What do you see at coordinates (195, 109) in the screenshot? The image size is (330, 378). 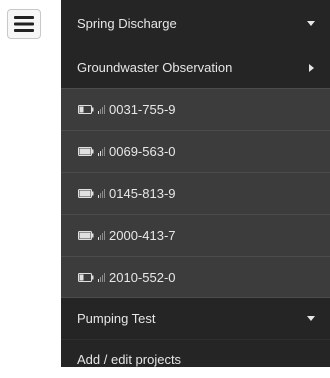 I see `station-item: 0031-755-9` at bounding box center [195, 109].